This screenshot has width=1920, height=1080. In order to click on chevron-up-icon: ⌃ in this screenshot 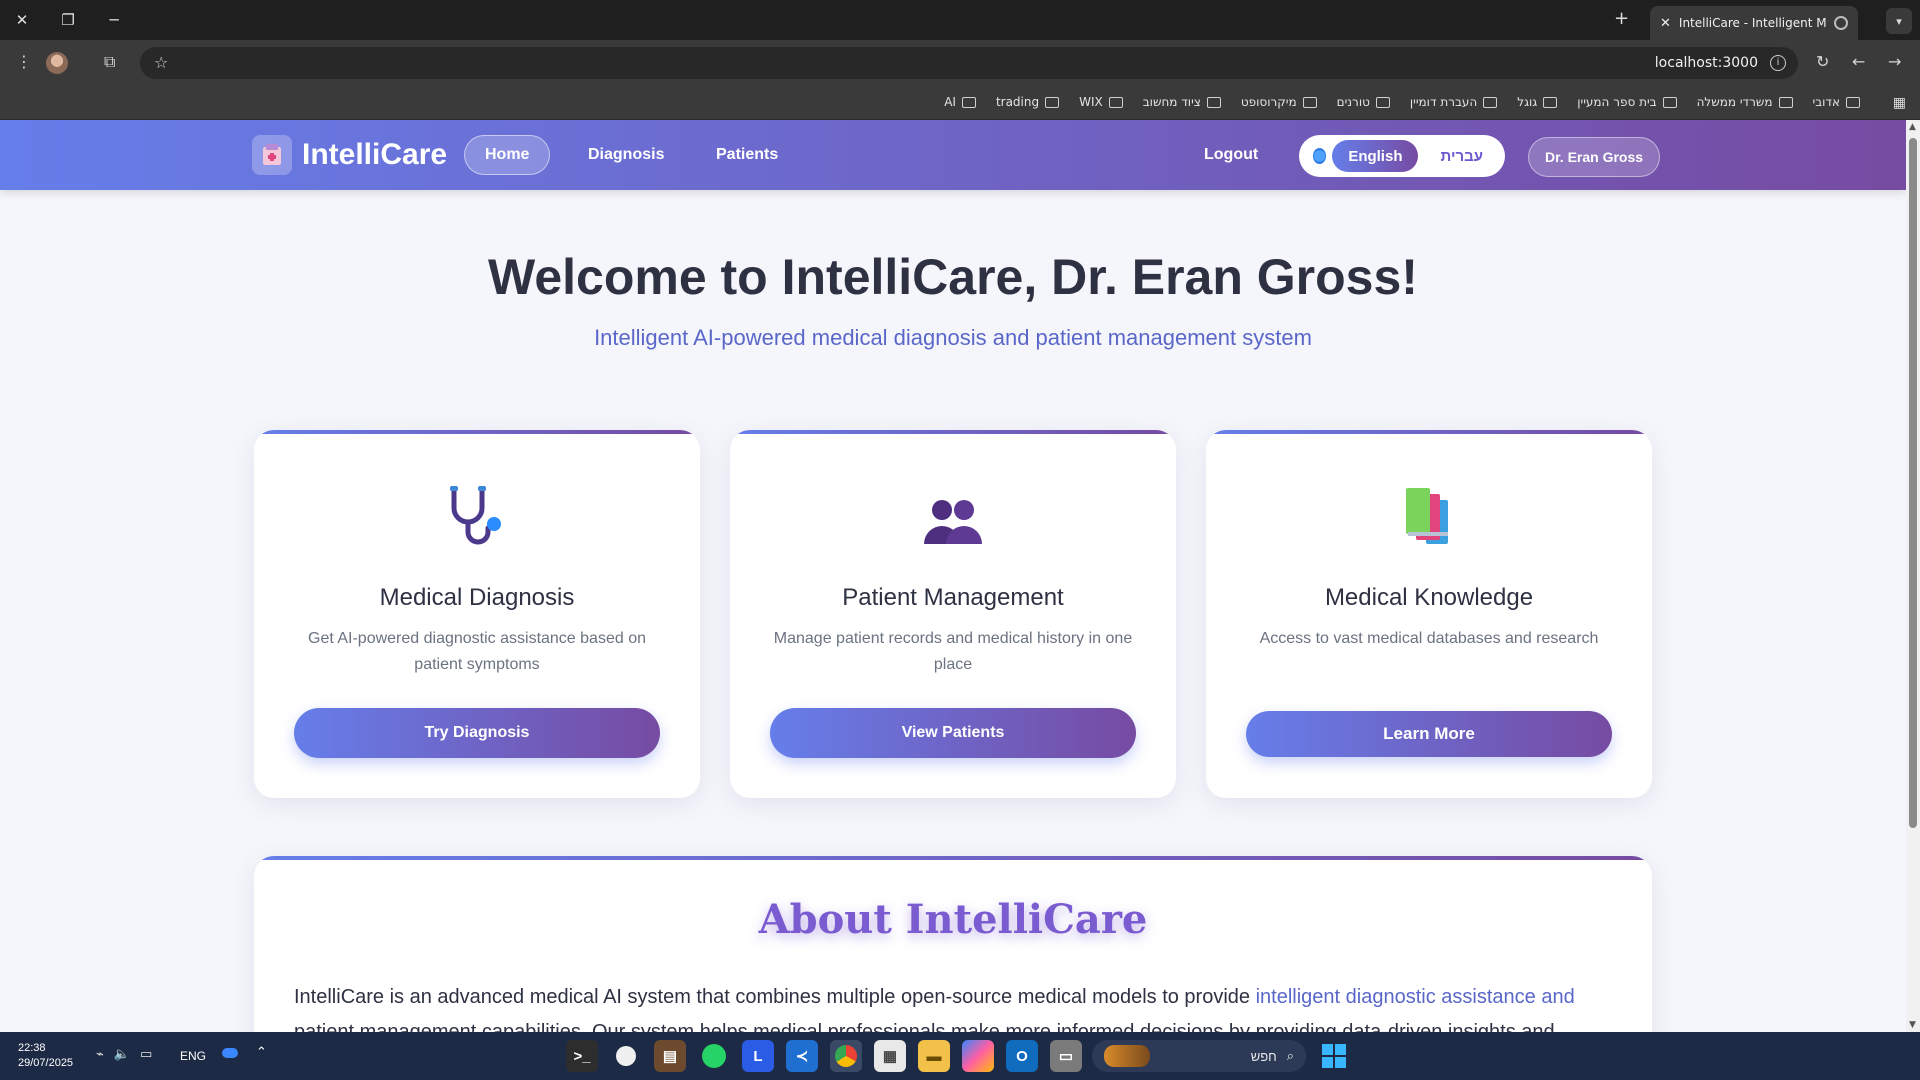, I will do `click(261, 1052)`.